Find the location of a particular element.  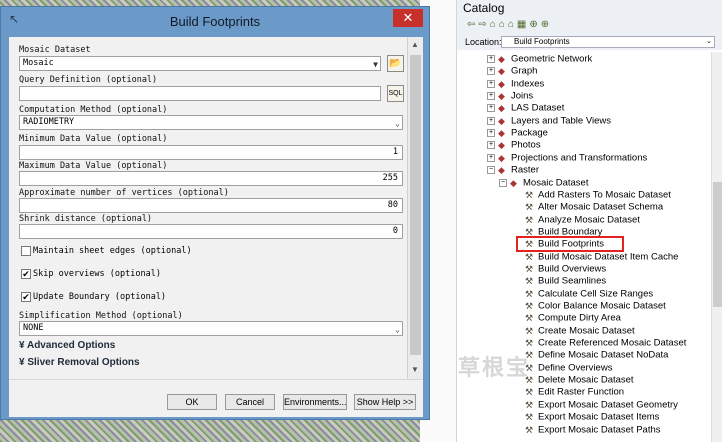

catalog-tree-item: + ◆ Layers and Table Views is located at coordinates (549, 121).